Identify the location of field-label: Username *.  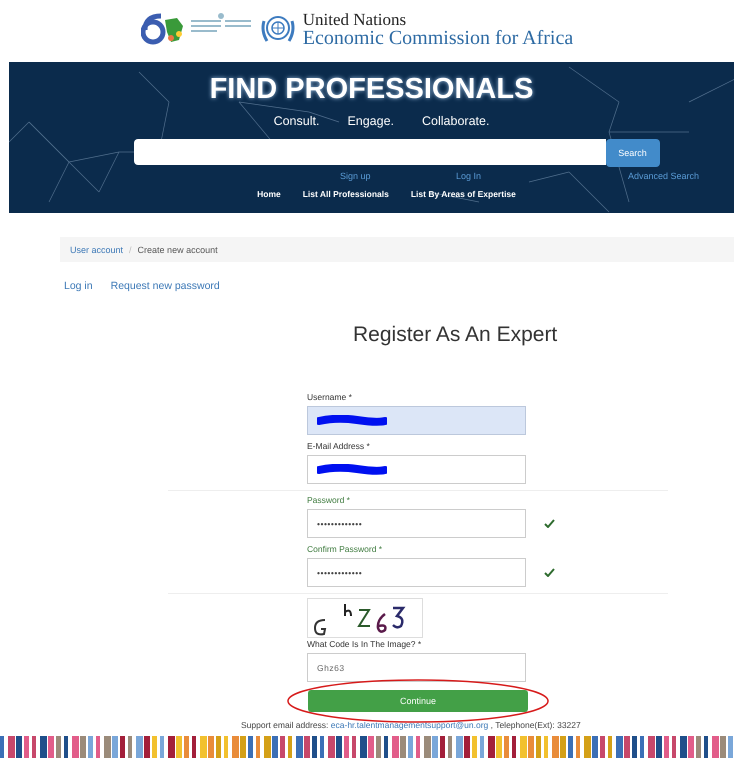
(330, 397).